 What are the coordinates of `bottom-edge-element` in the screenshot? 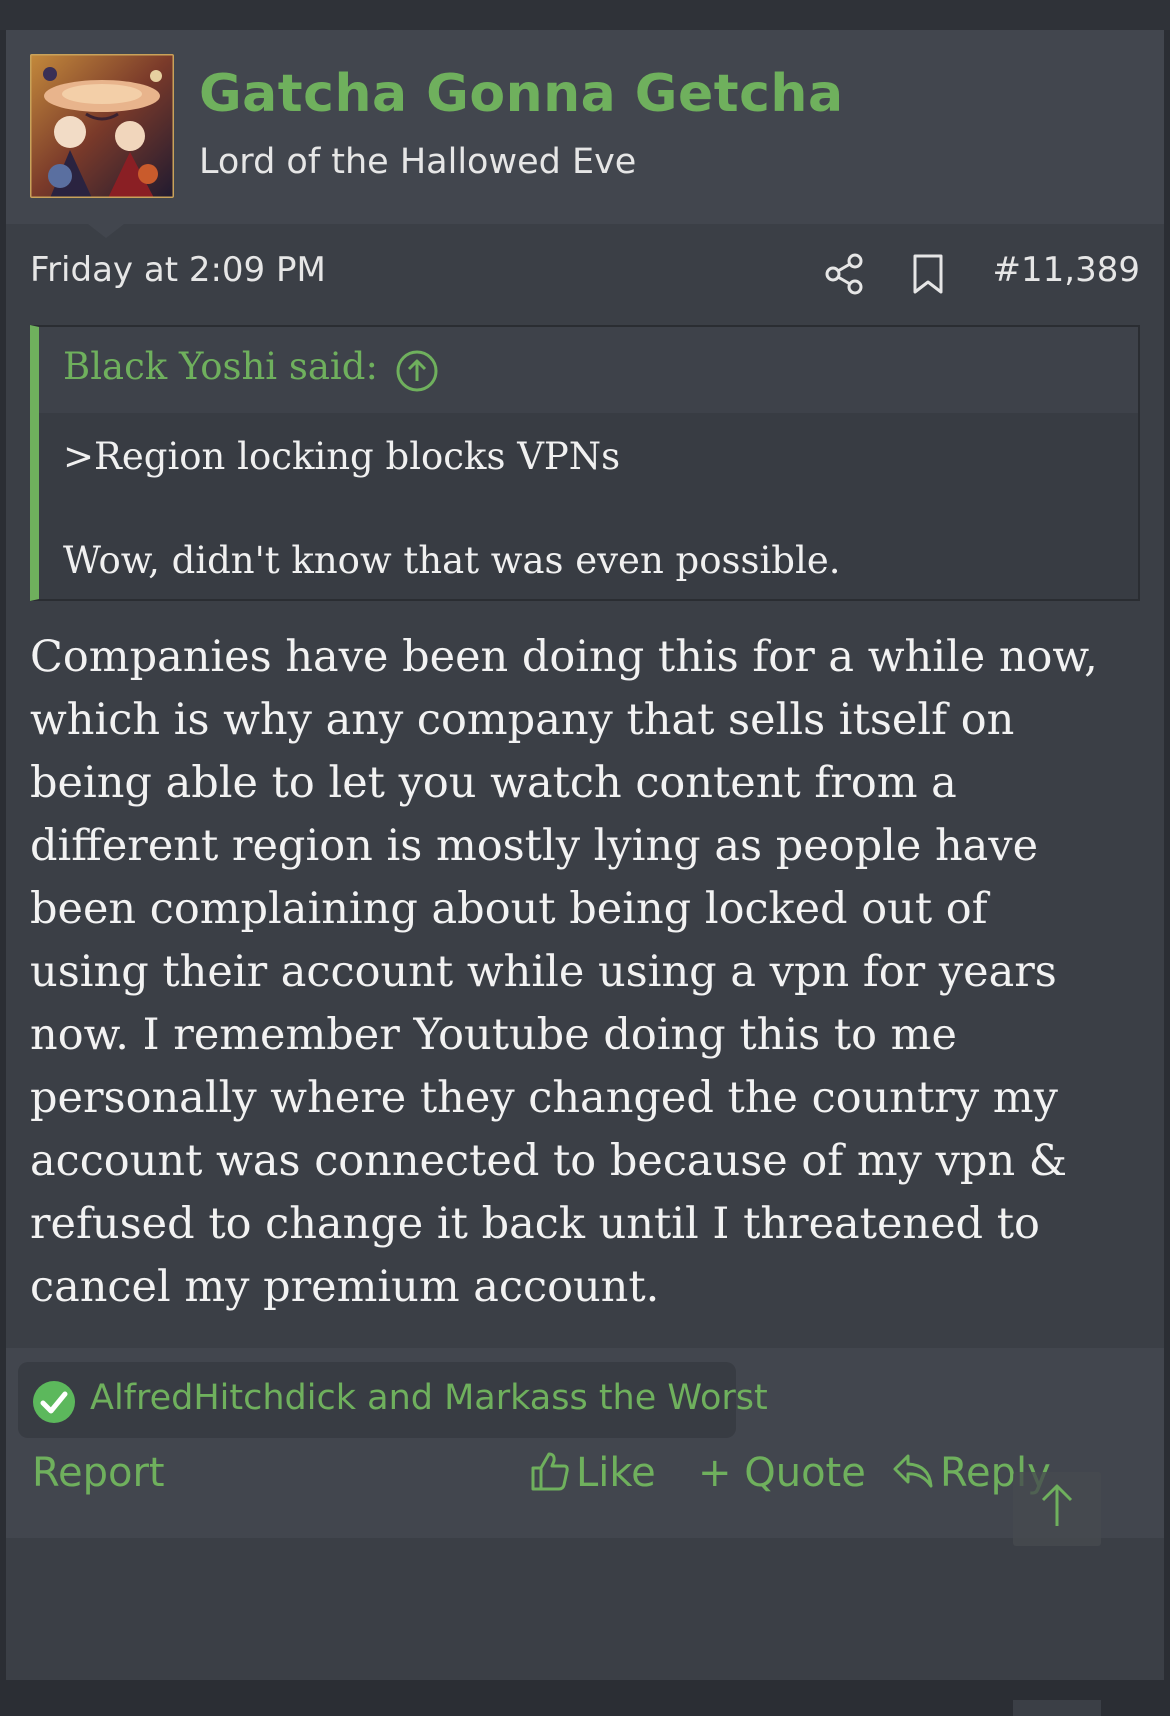 It's located at (1057, 1708).